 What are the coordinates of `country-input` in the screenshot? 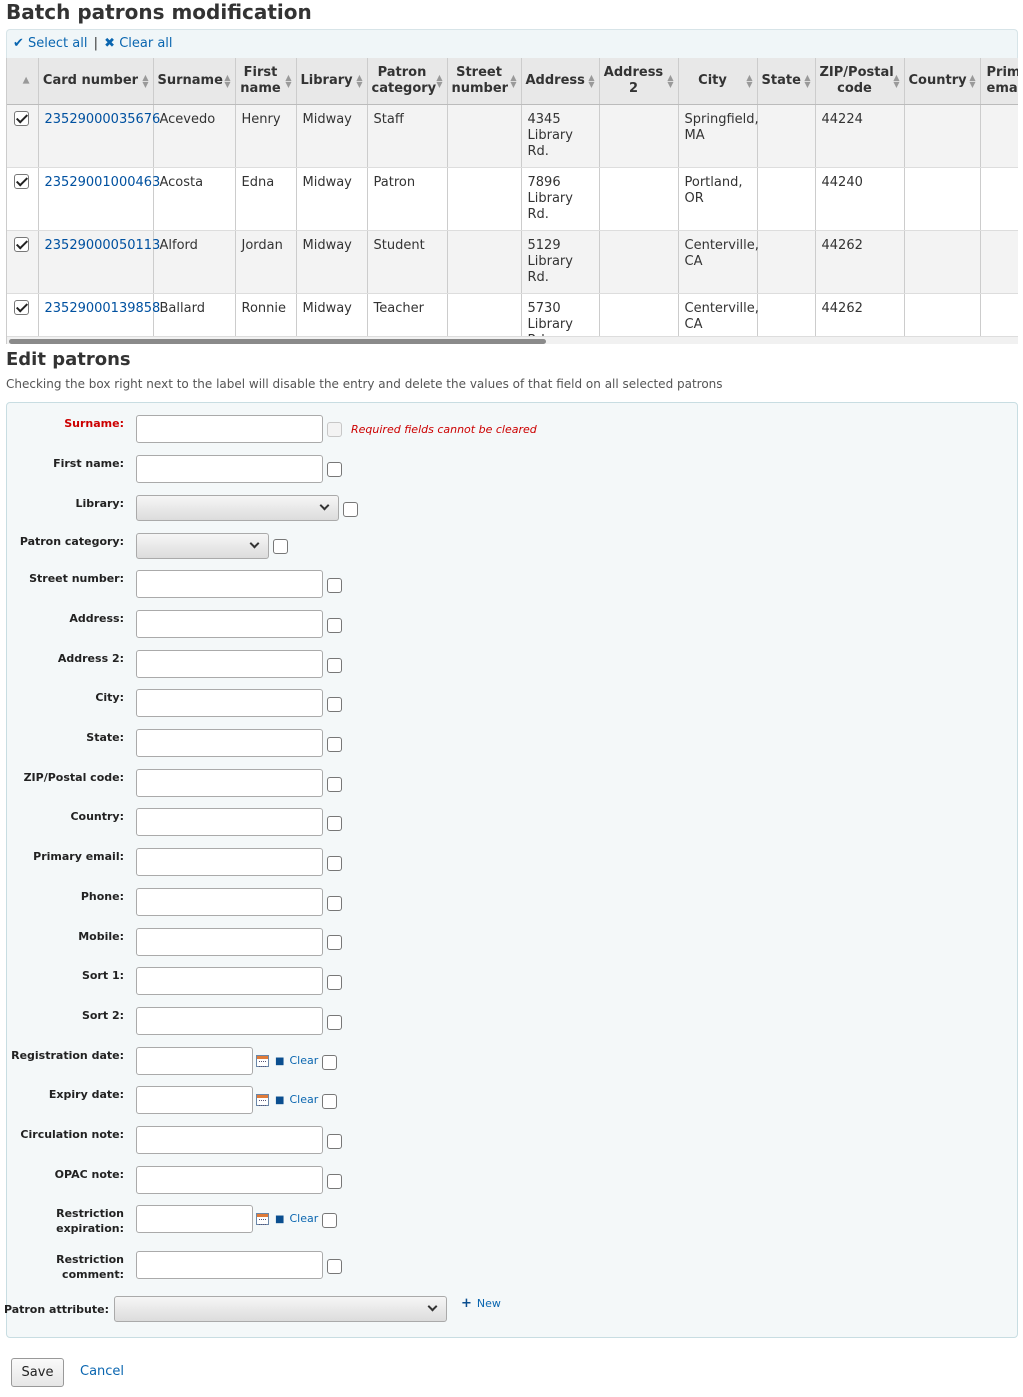 It's located at (229, 822).